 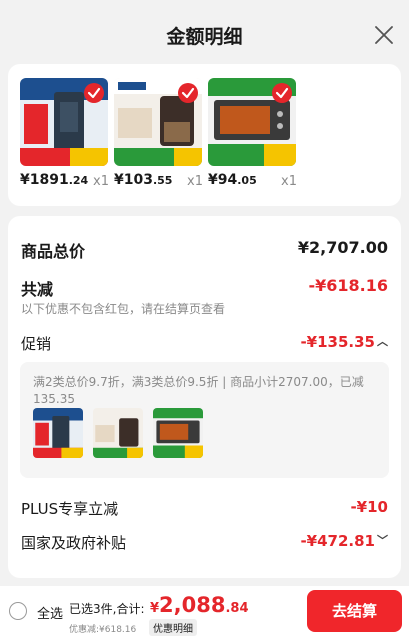 I want to click on total-price-row: 商品总价 ¥2,707.00, so click(x=204, y=250).